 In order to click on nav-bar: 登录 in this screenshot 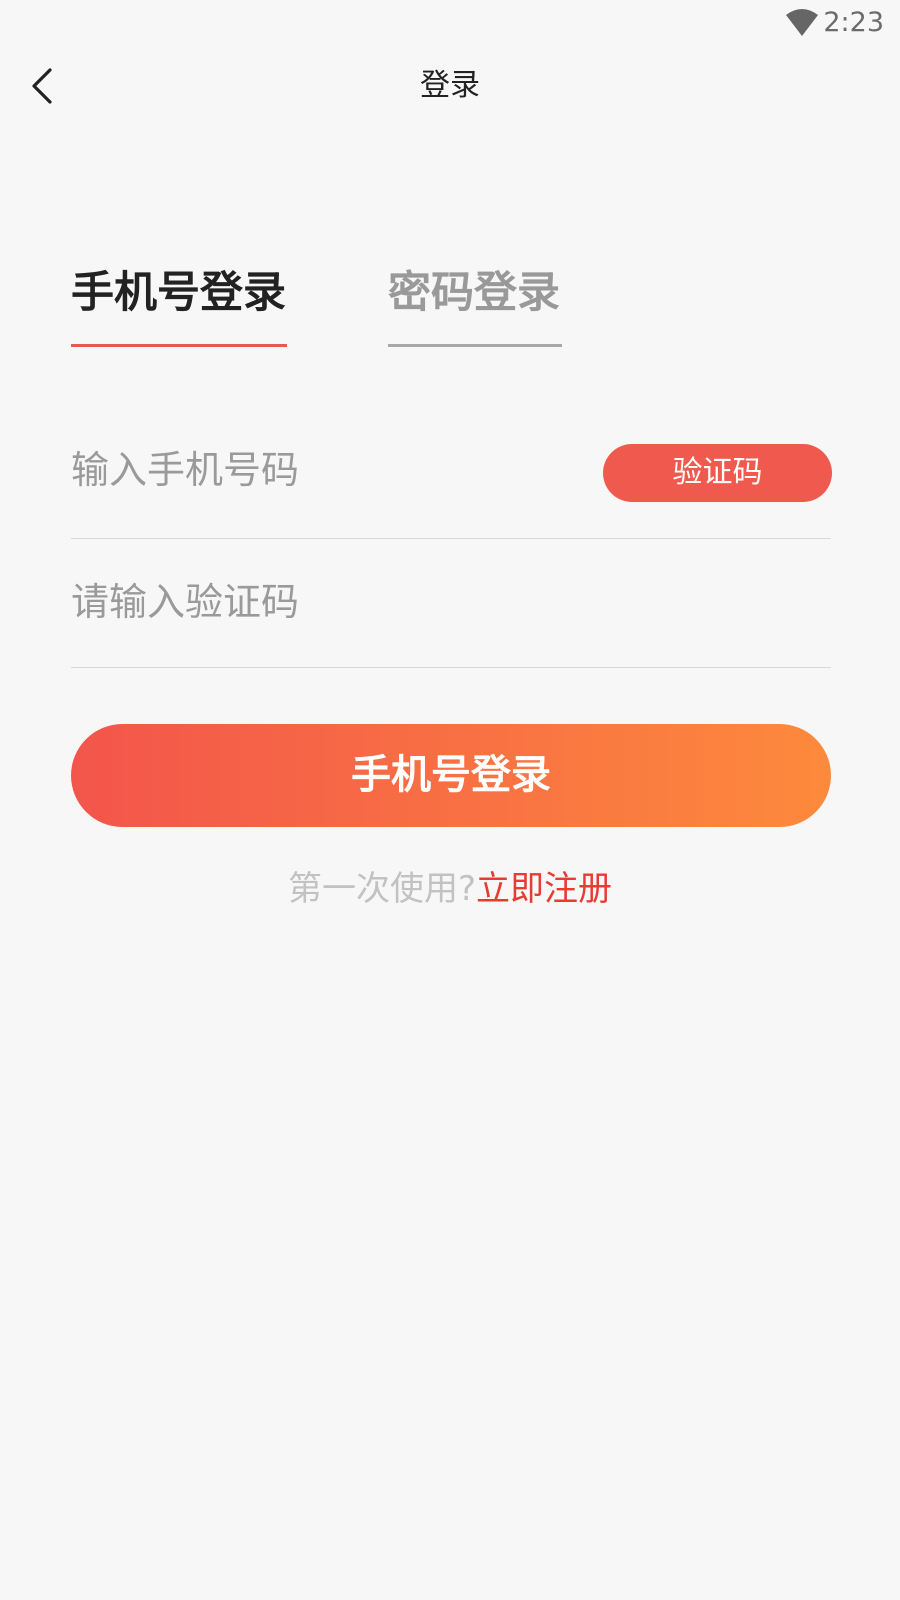, I will do `click(450, 86)`.